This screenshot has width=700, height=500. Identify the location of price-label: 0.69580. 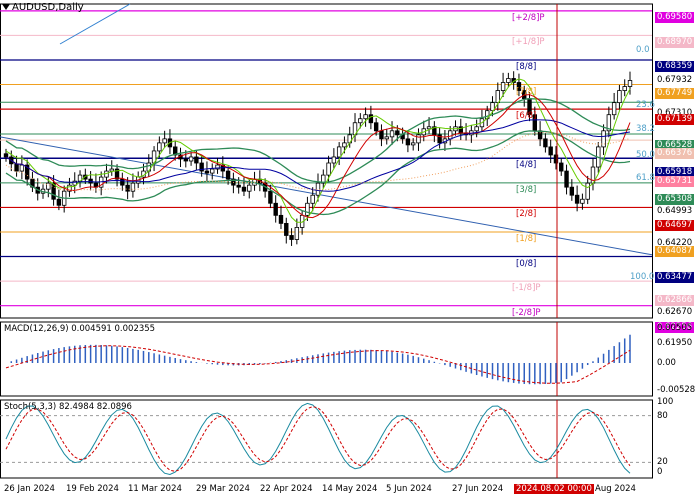
(675, 17).